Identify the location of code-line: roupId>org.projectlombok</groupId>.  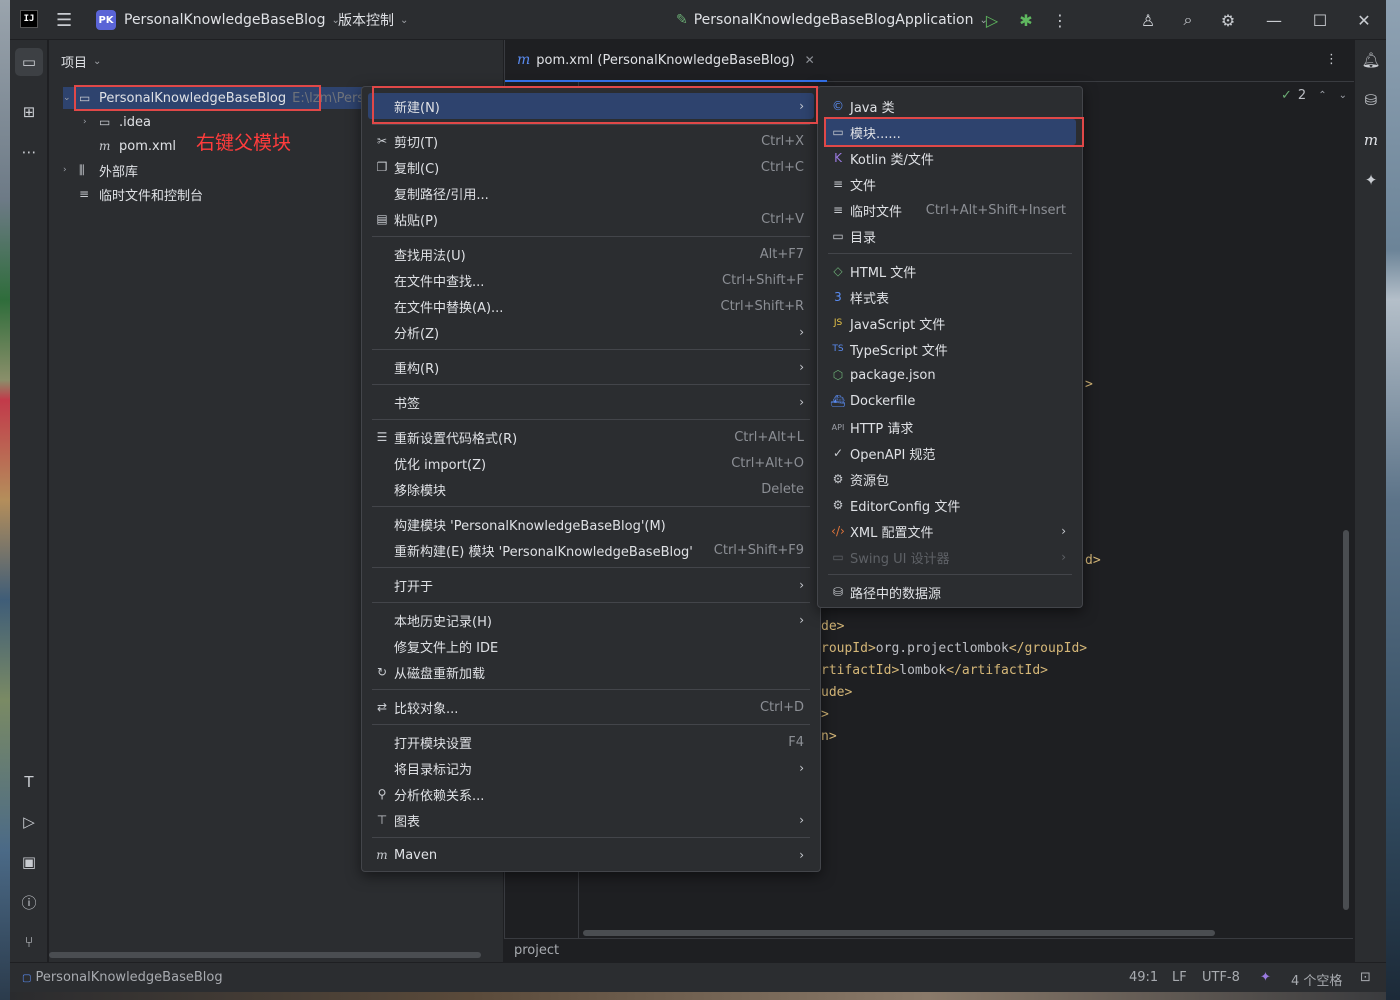
(954, 648).